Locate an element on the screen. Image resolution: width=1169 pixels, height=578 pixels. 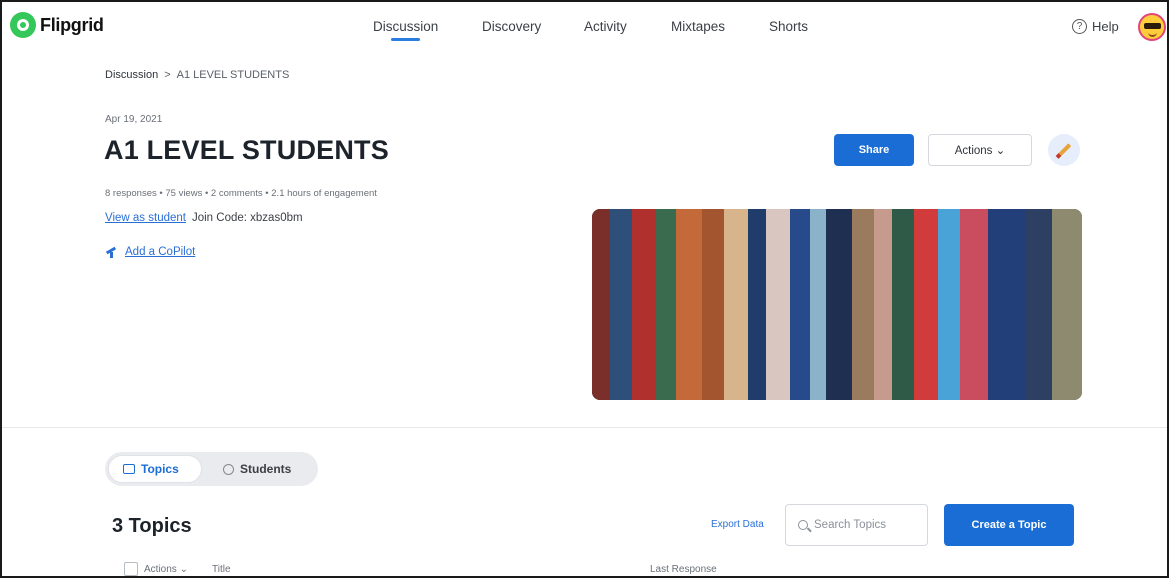
topics-table-header: Actions ⌄ Title Last Response is located at coordinates (599, 569).